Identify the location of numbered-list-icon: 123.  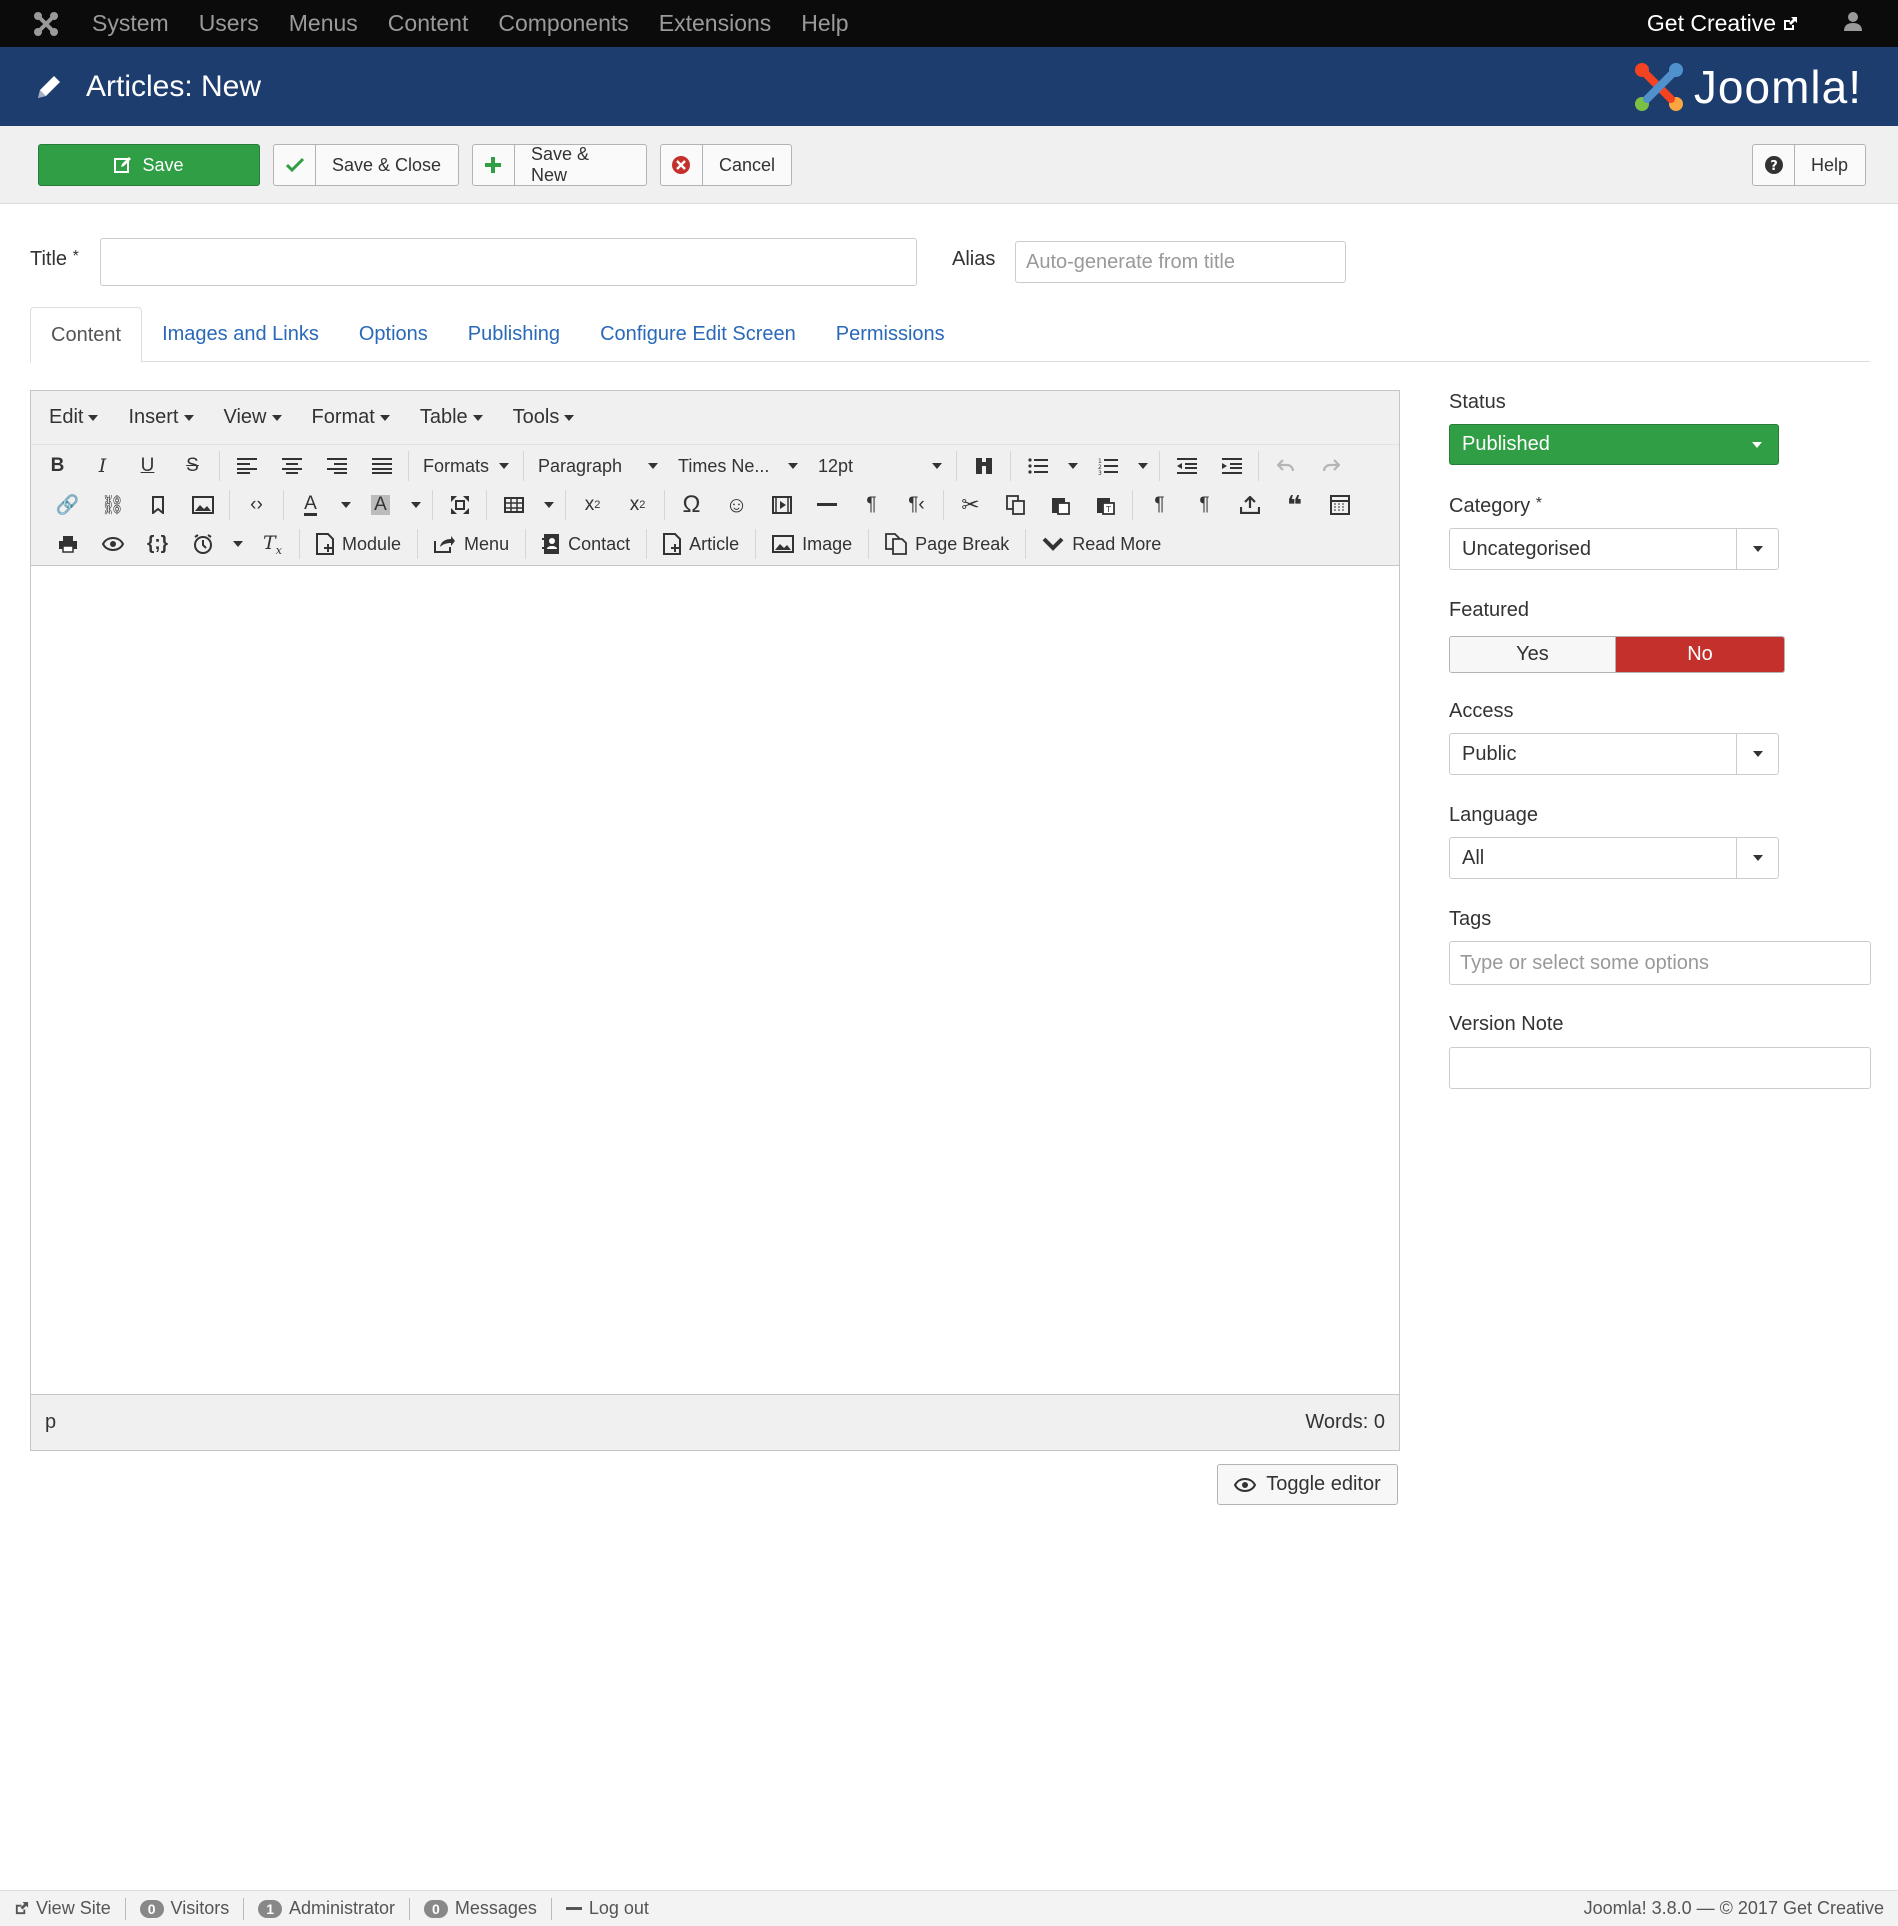
(1107, 466).